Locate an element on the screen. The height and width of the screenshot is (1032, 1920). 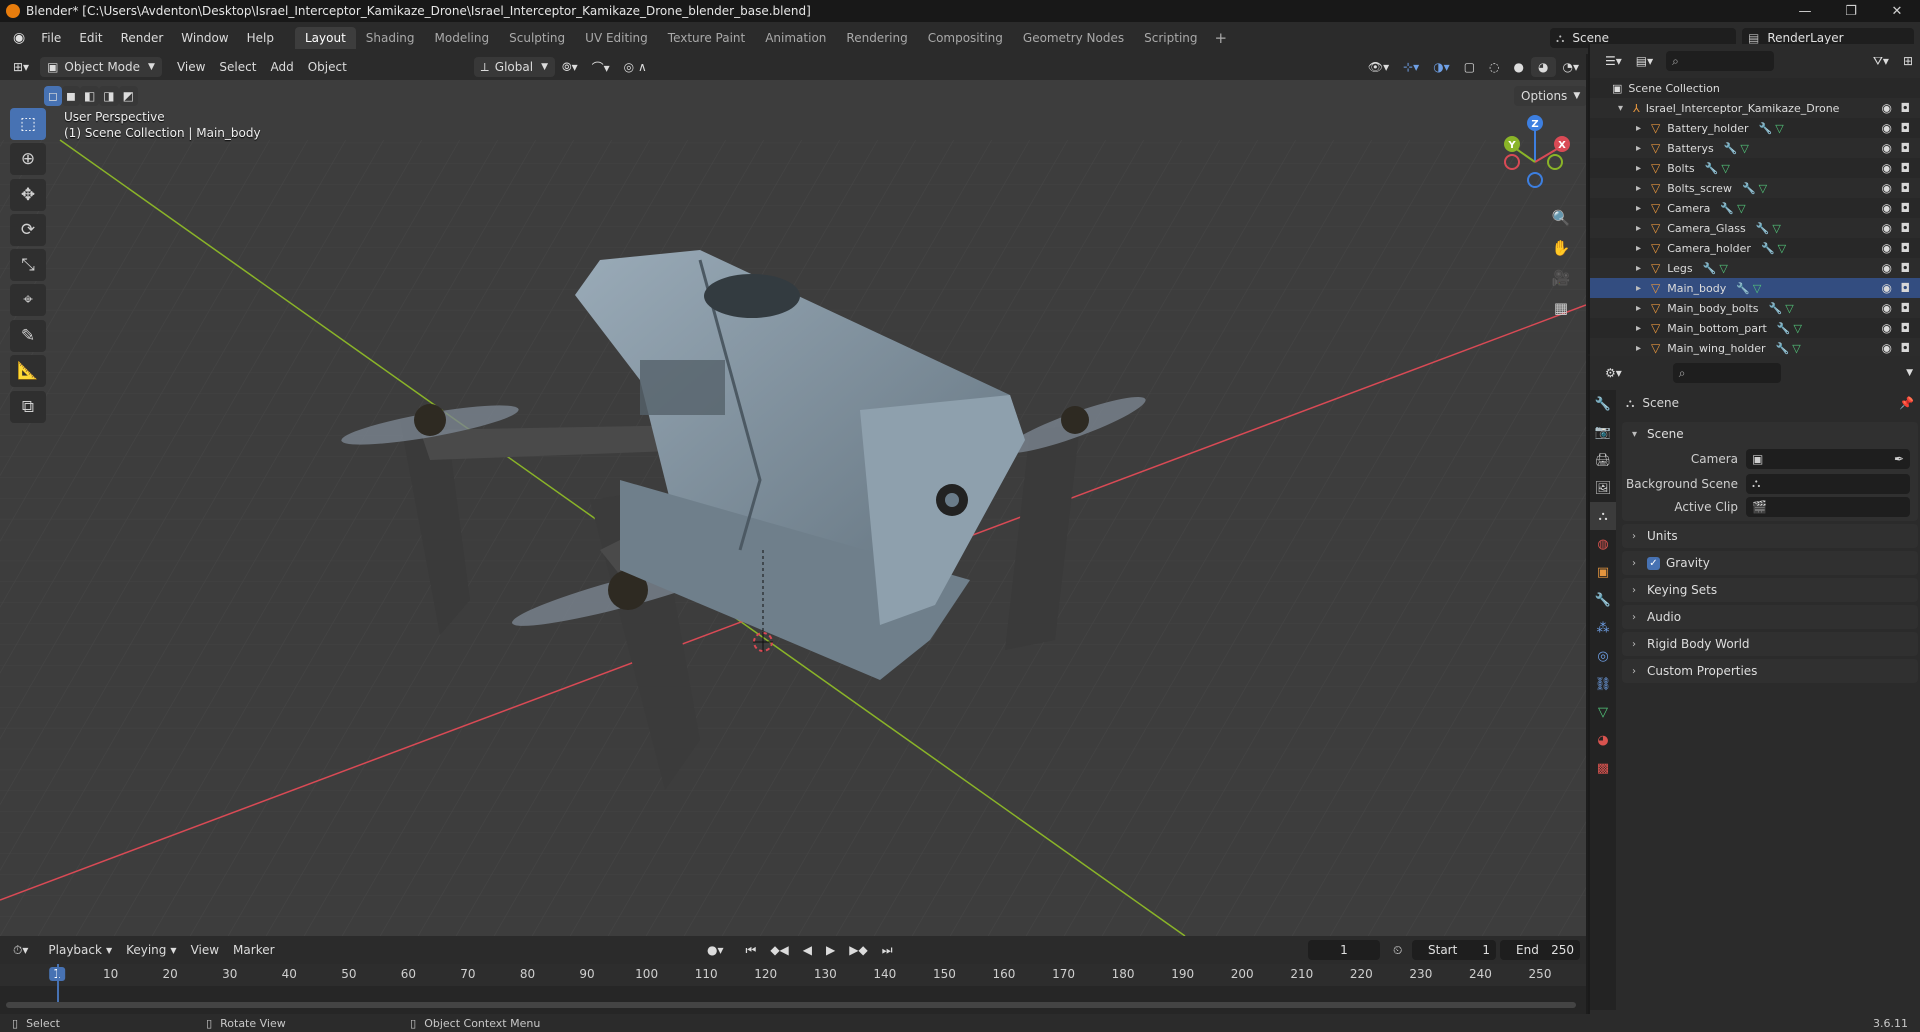
close-button: ✕ is located at coordinates (1897, 11).